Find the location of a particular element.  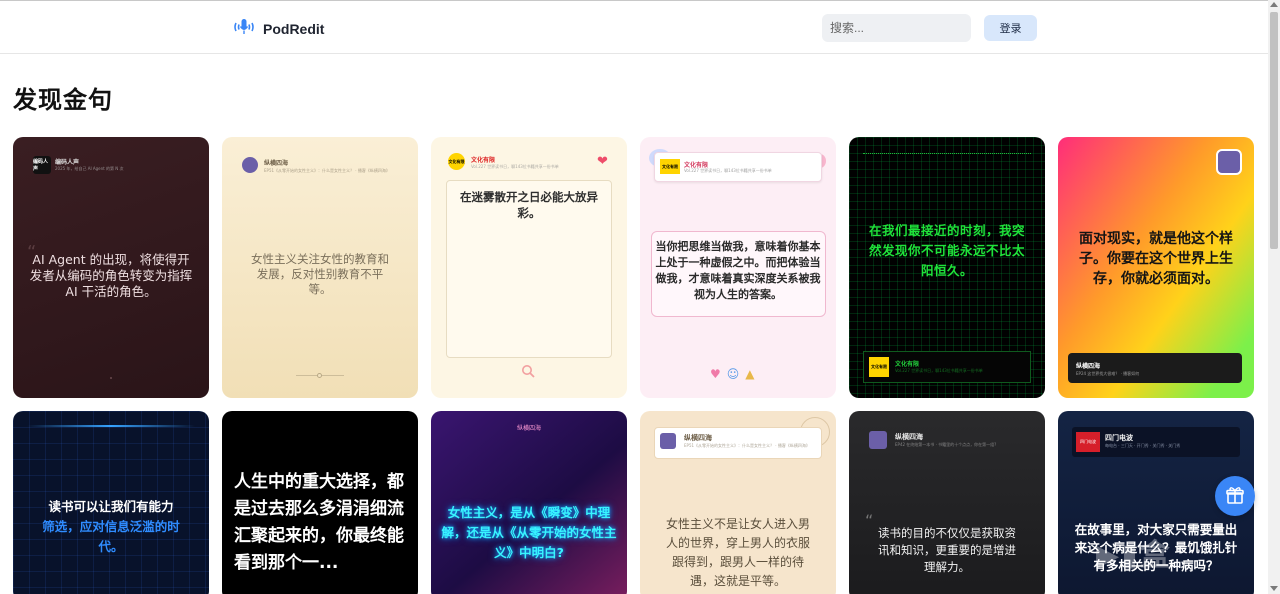

watermark-logo: ▶▮盒 is located at coordinates (1134, 555).